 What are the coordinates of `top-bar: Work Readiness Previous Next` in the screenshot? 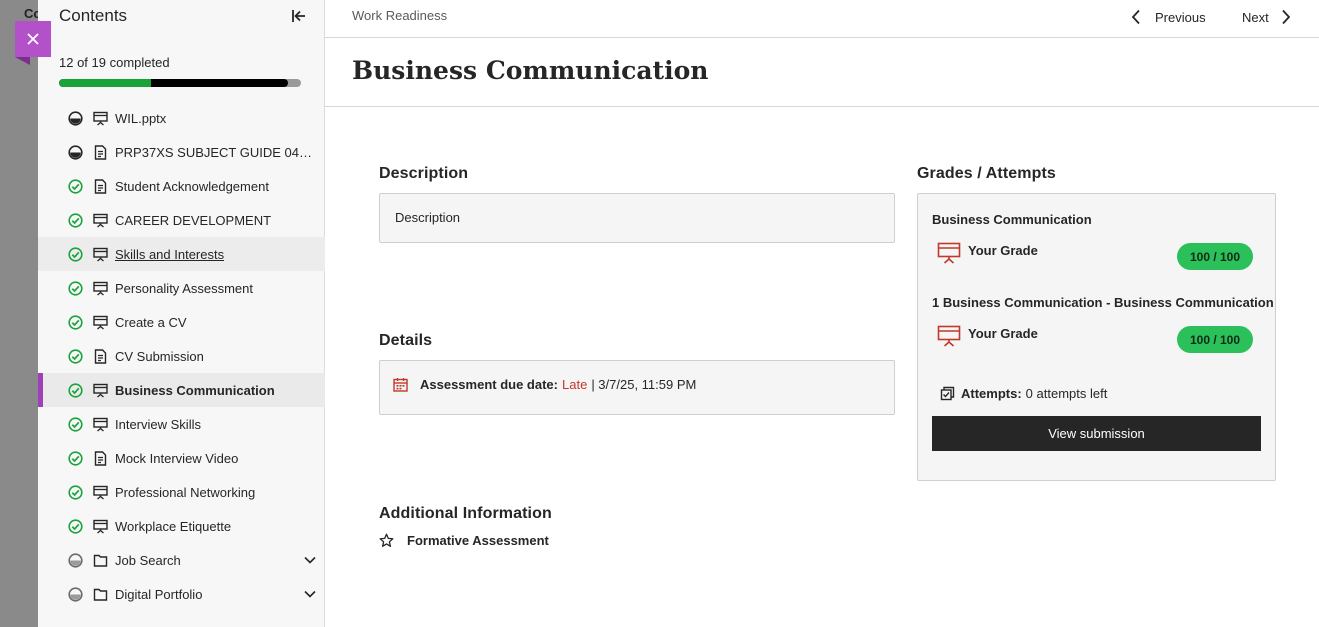 It's located at (822, 19).